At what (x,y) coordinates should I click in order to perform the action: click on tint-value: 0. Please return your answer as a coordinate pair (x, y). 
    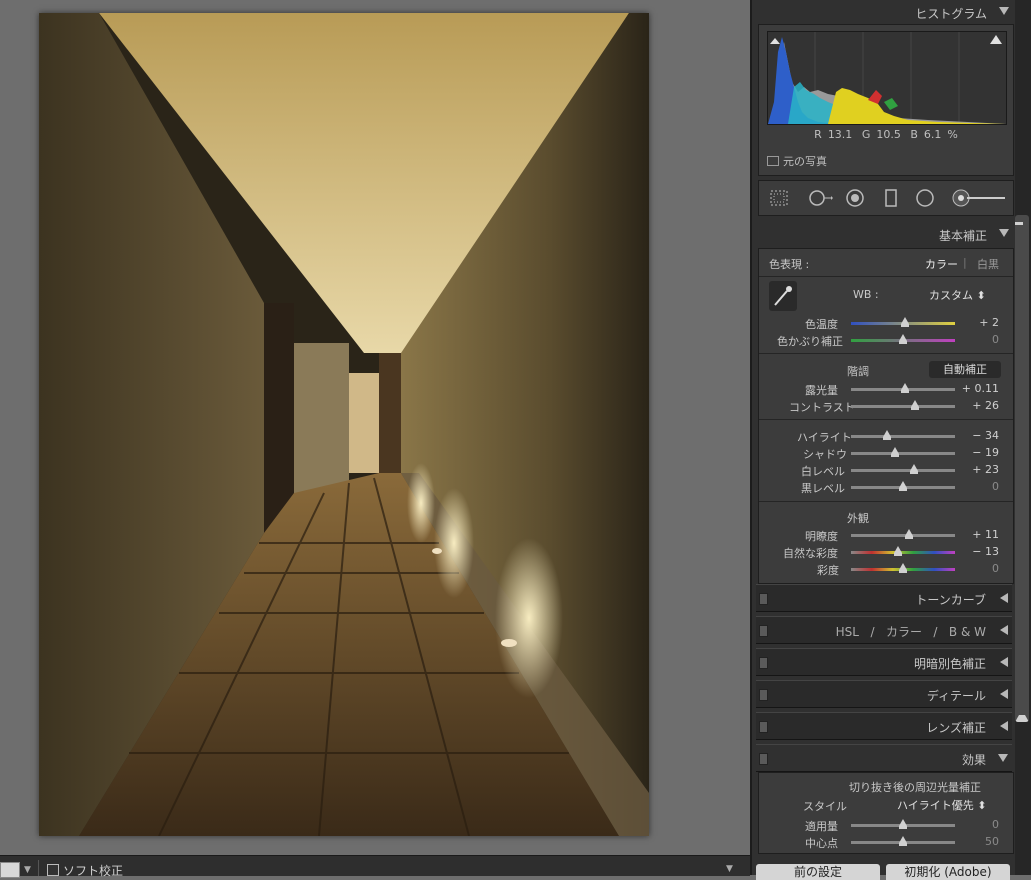
    Looking at the image, I should click on (995, 339).